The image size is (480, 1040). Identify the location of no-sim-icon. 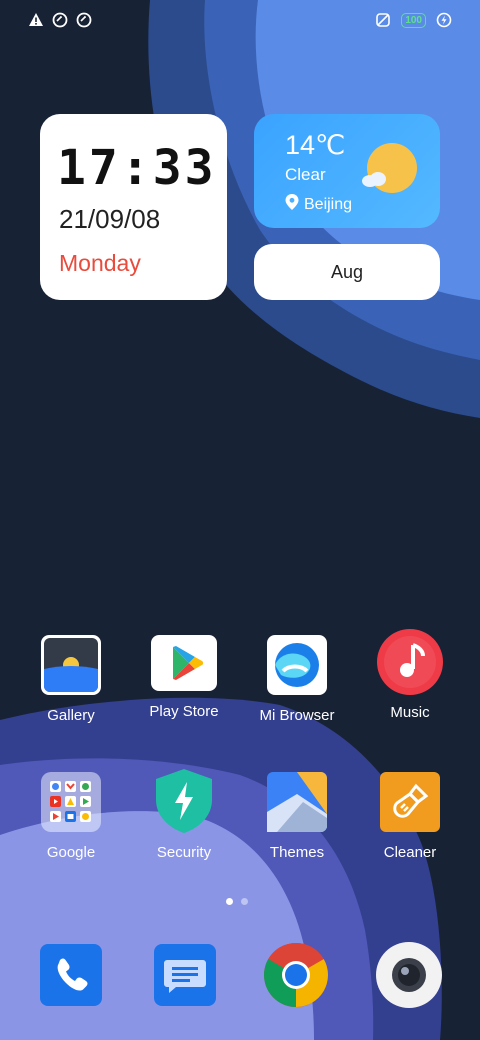
(383, 20).